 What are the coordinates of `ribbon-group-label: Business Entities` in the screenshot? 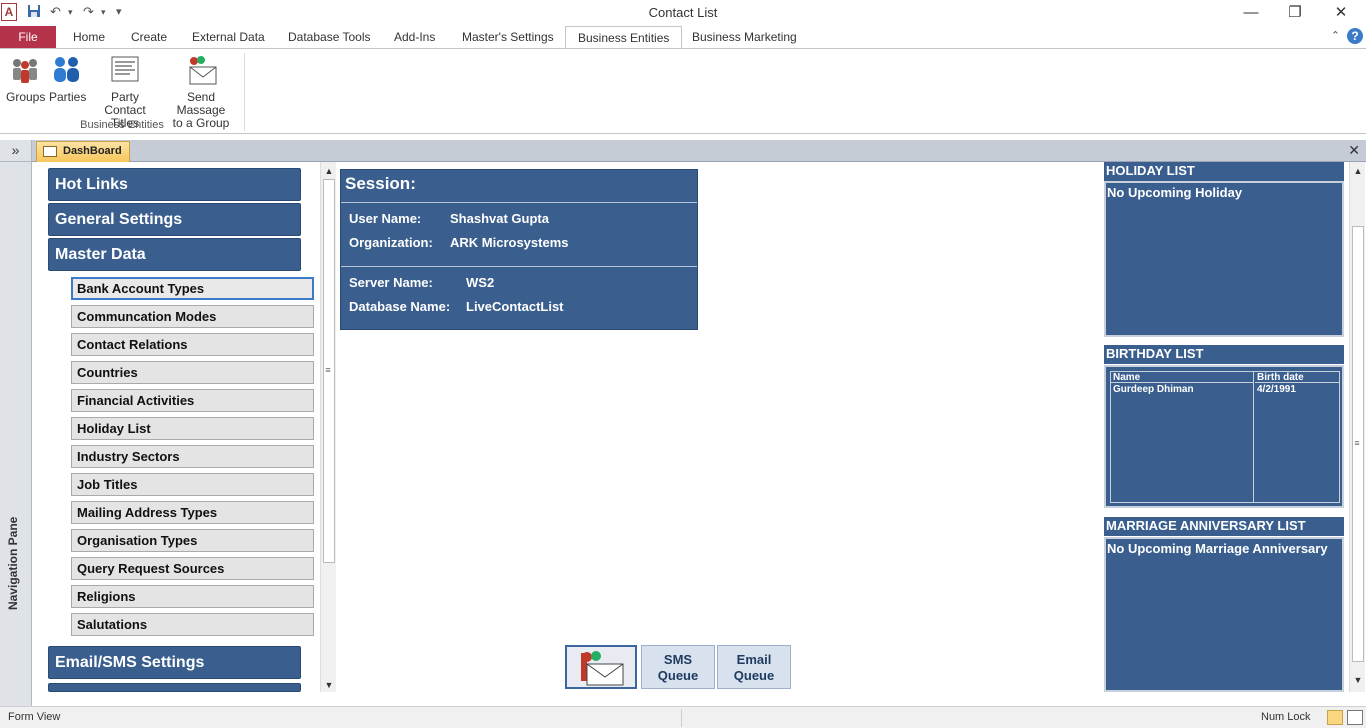 It's located at (122, 125).